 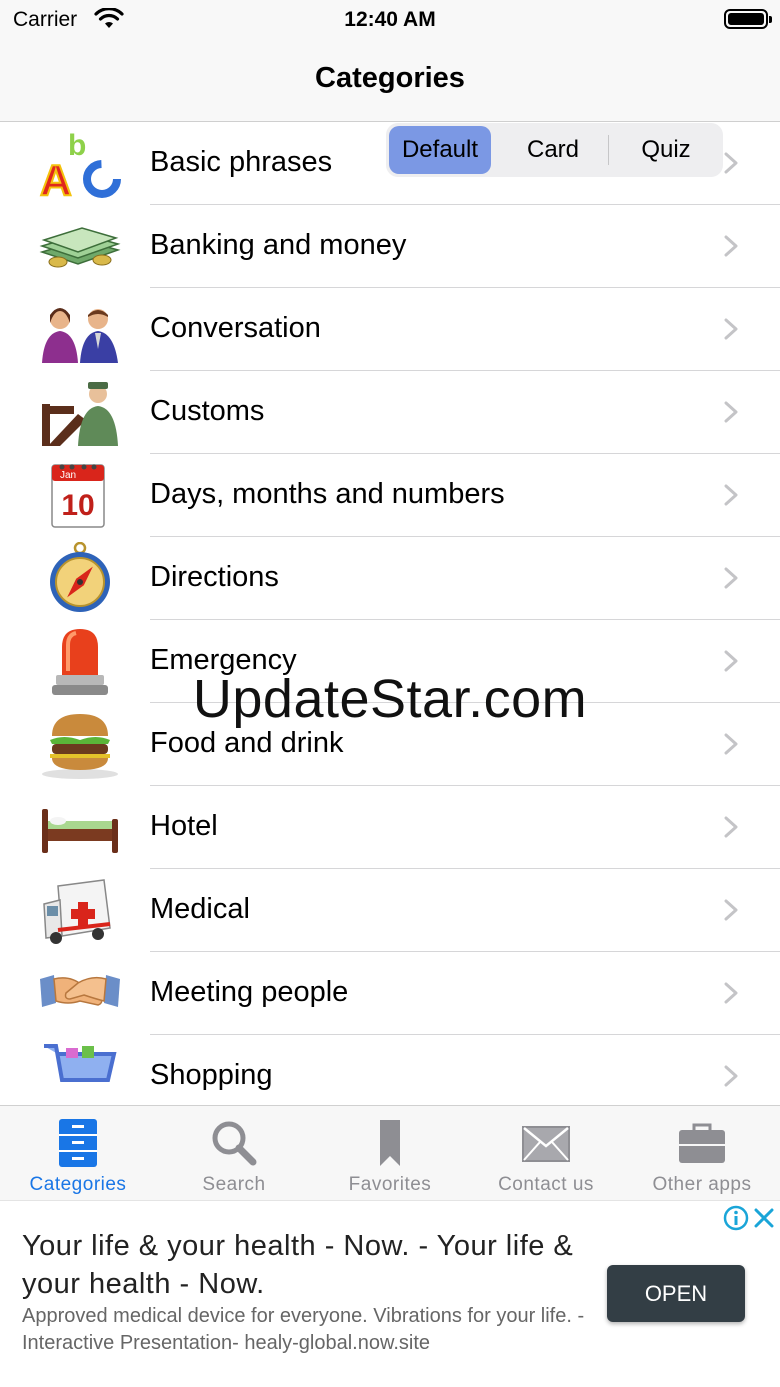 I want to click on compass-icon, so click(x=80, y=577).